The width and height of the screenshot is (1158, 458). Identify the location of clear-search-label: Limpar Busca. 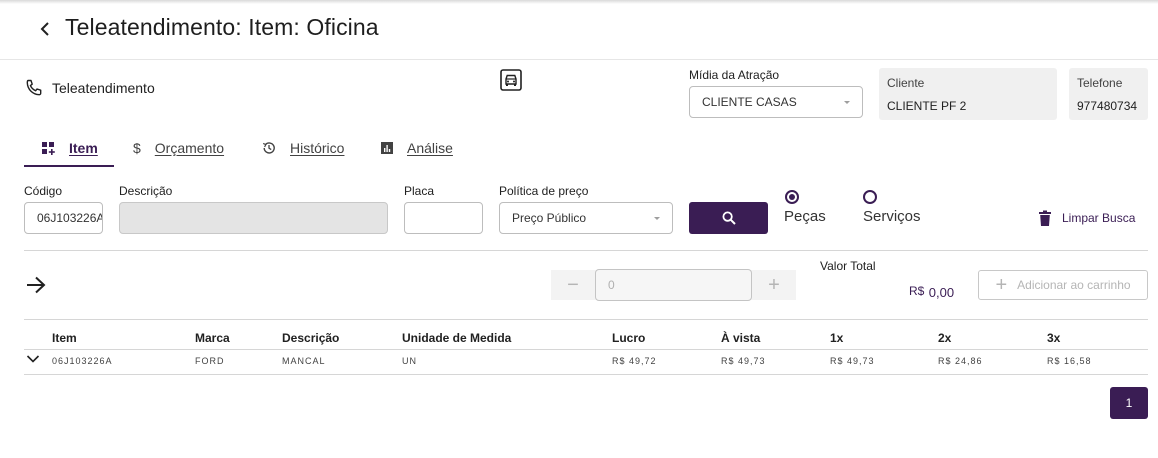
(1099, 218).